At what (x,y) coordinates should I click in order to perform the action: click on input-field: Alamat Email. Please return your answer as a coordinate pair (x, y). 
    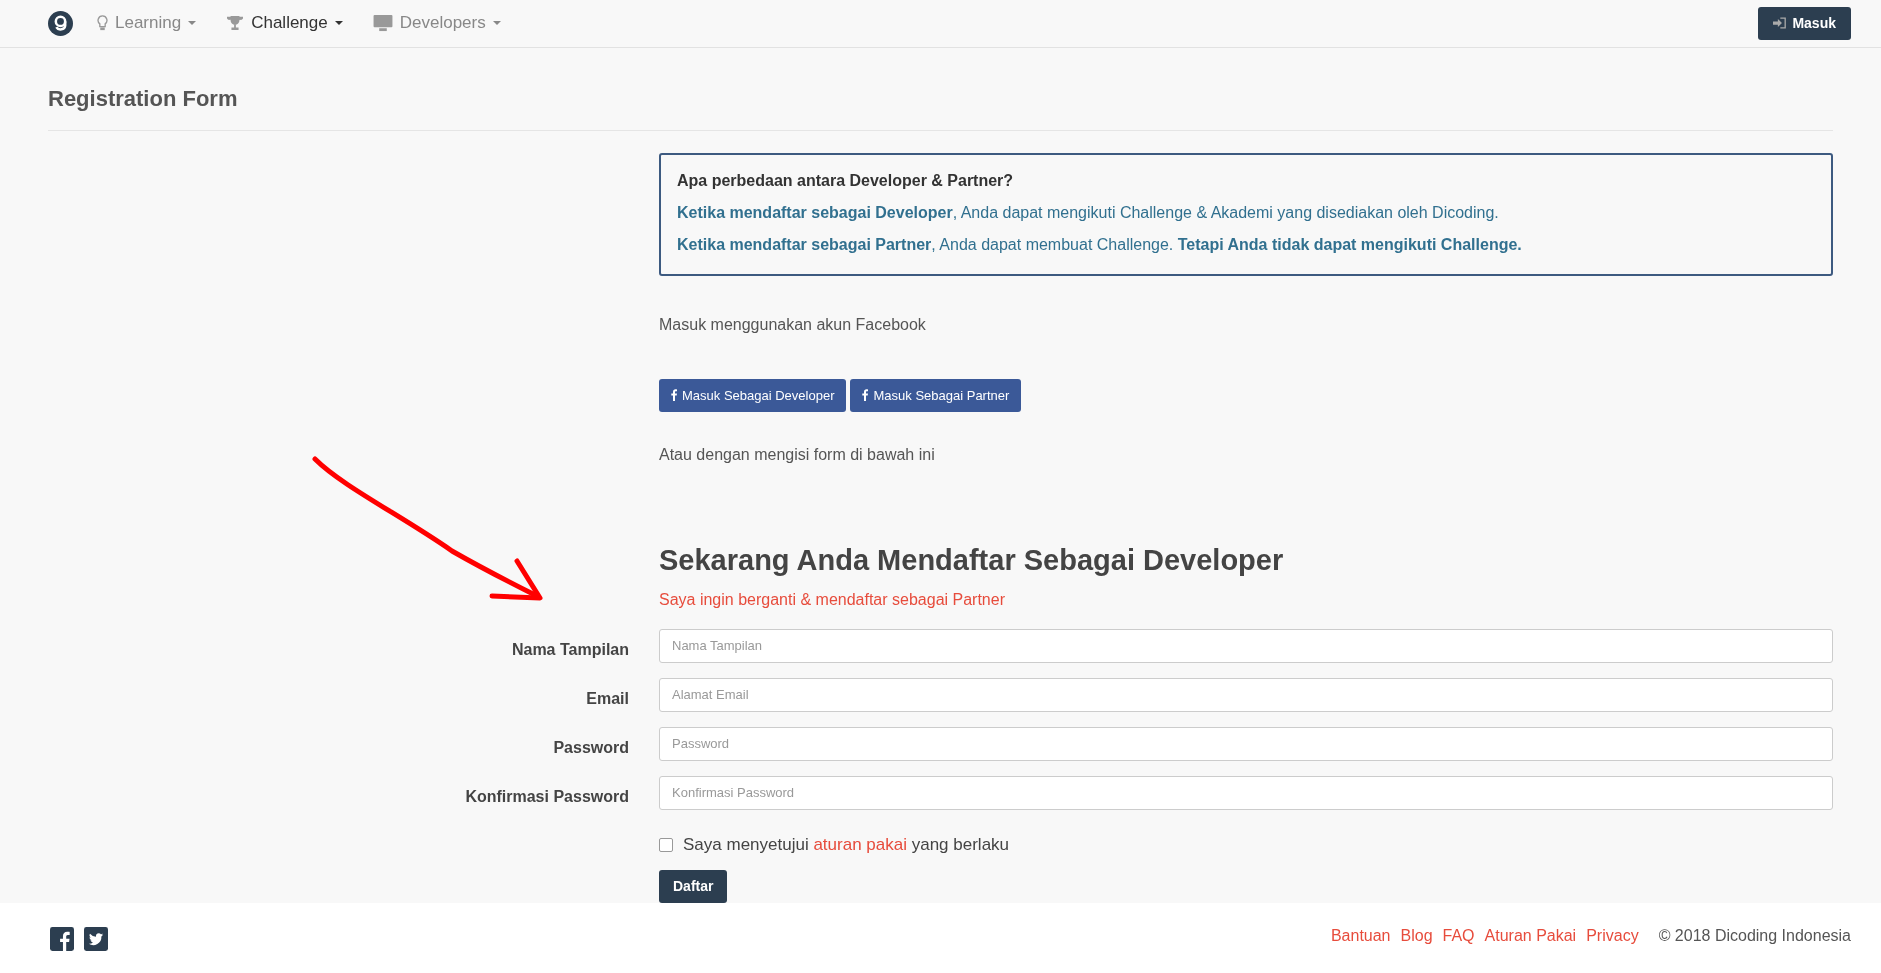
    Looking at the image, I should click on (1246, 694).